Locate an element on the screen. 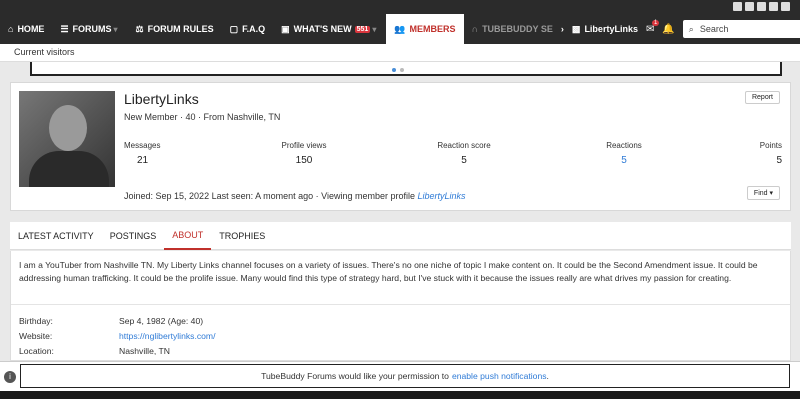 The height and width of the screenshot is (399, 800). viewing-profile-link: LibertyLinks is located at coordinates (442, 196).